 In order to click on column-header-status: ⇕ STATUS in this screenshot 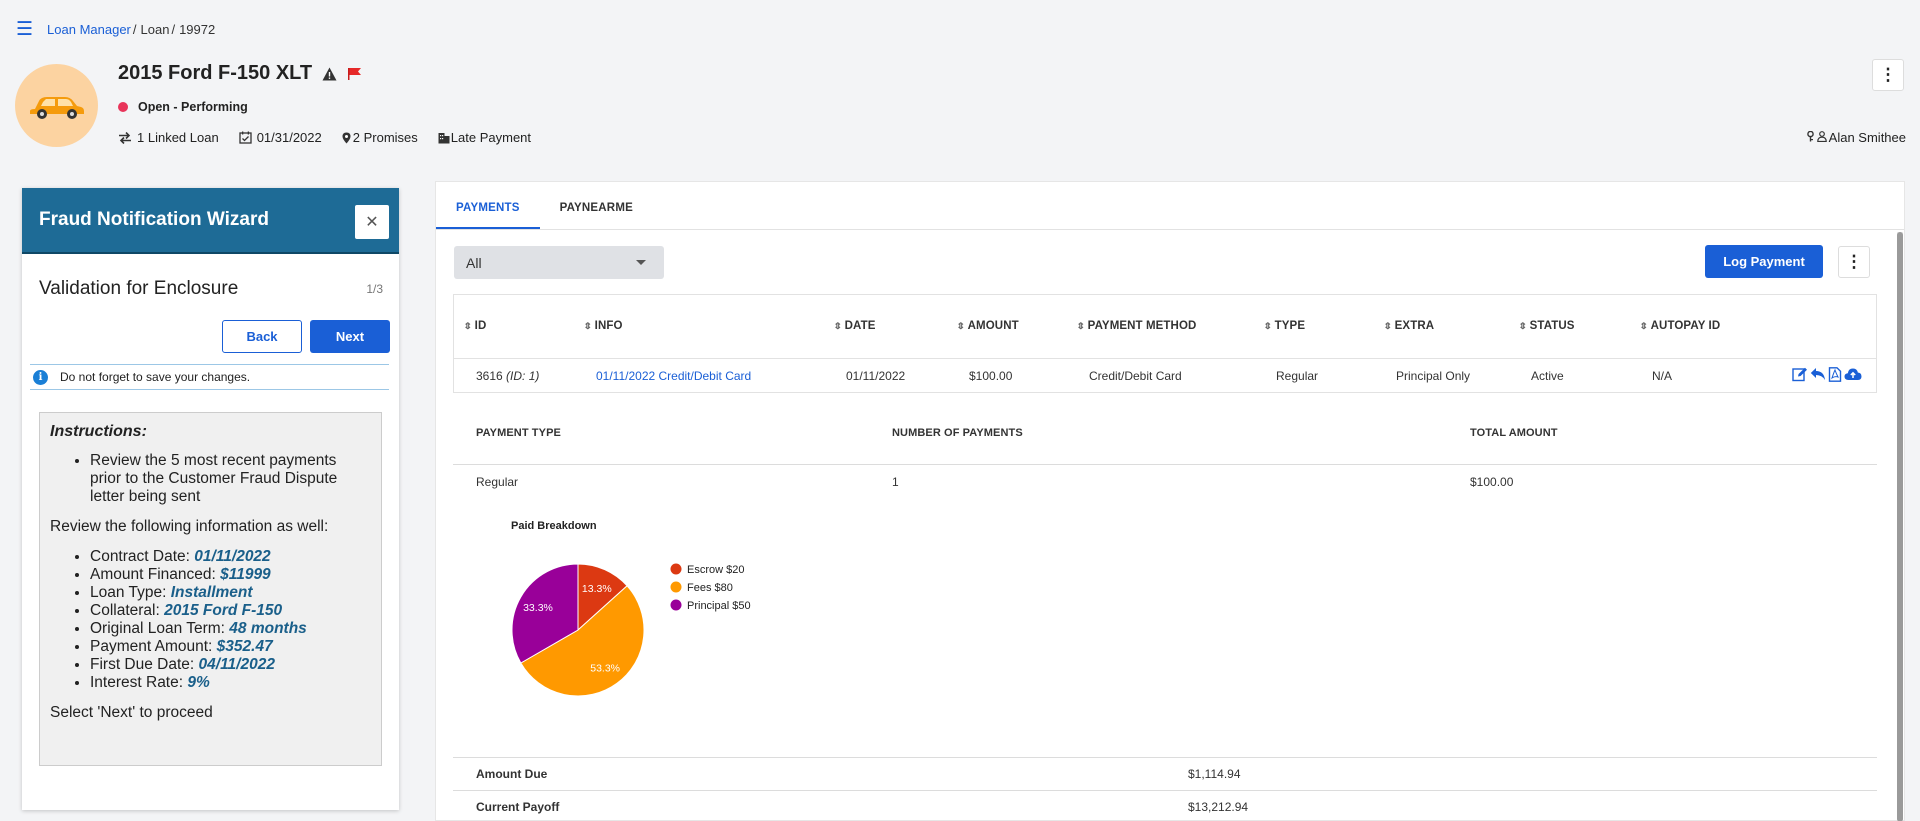, I will do `click(1546, 326)`.